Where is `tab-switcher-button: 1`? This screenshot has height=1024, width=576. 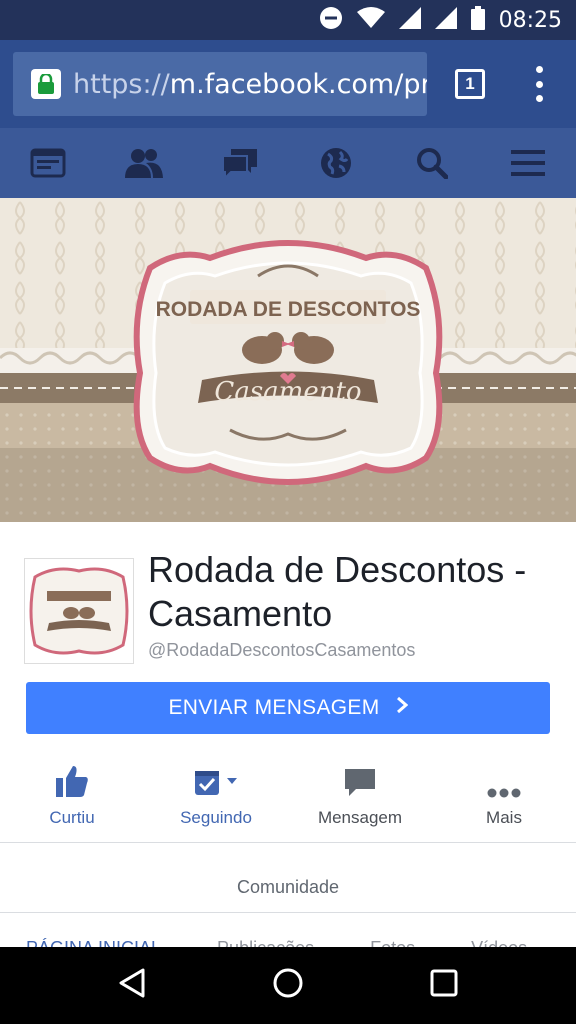 tab-switcher-button: 1 is located at coordinates (470, 84).